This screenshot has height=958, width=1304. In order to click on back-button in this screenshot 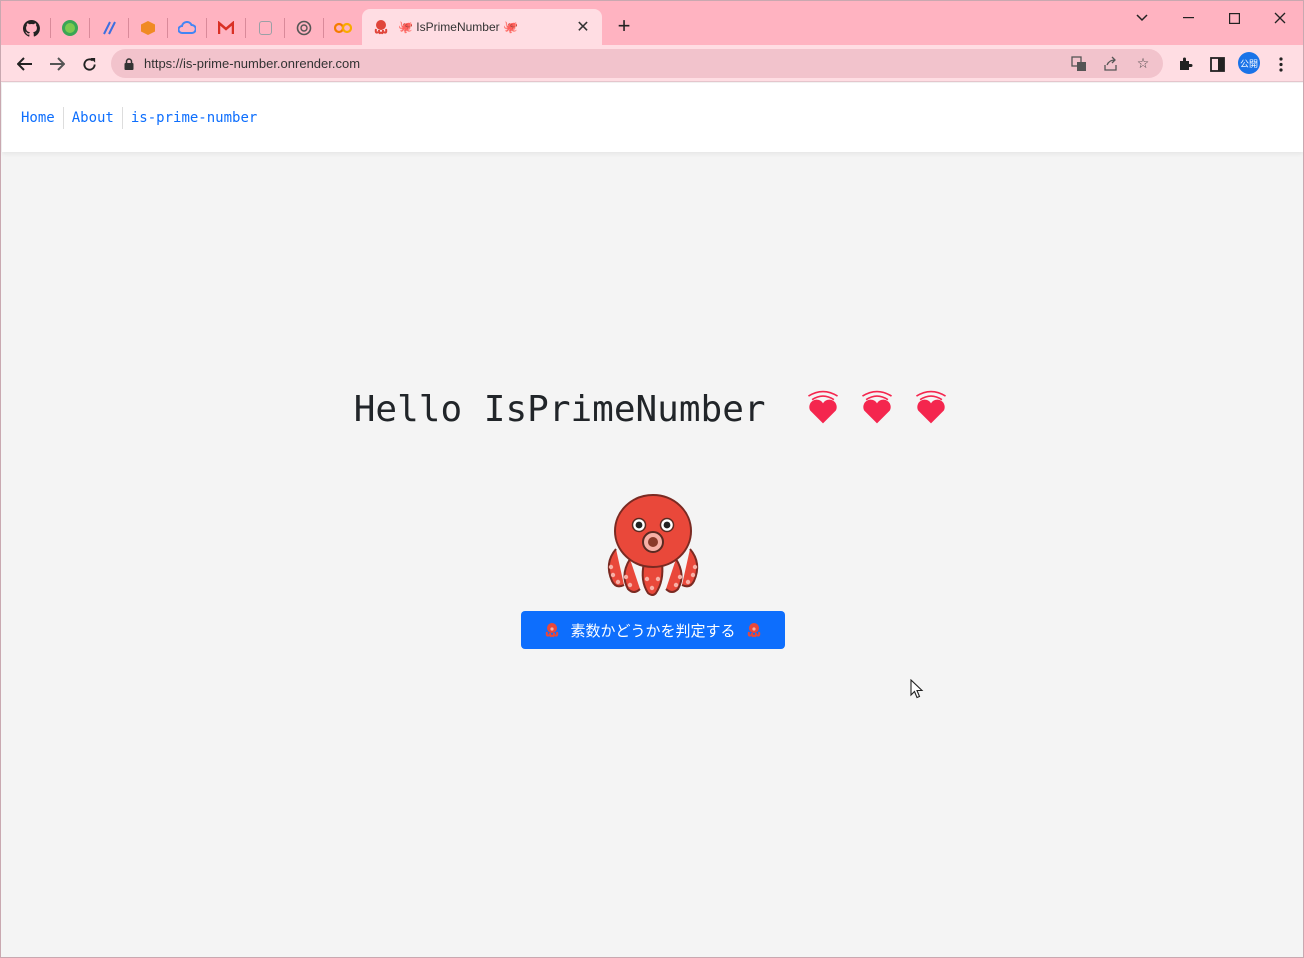, I will do `click(25, 64)`.